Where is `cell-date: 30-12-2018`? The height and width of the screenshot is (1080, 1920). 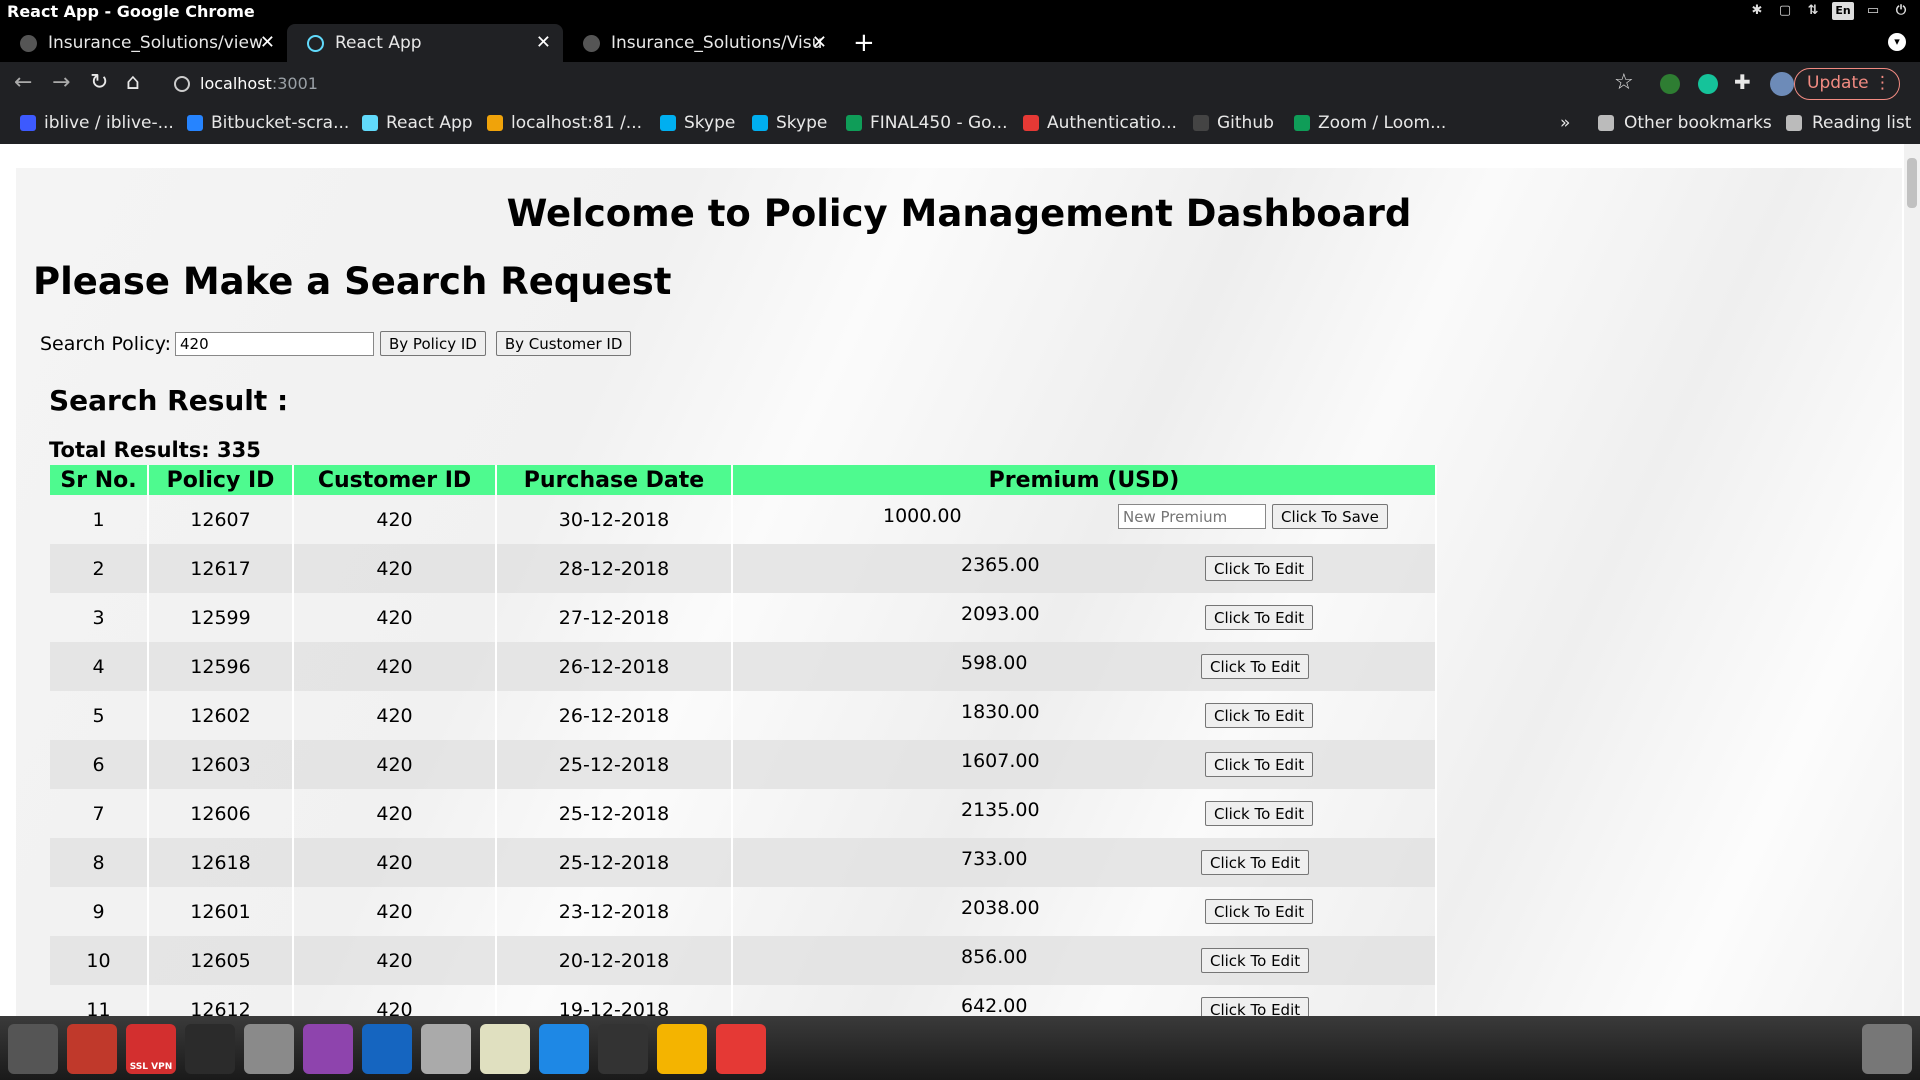
cell-date: 30-12-2018 is located at coordinates (614, 519).